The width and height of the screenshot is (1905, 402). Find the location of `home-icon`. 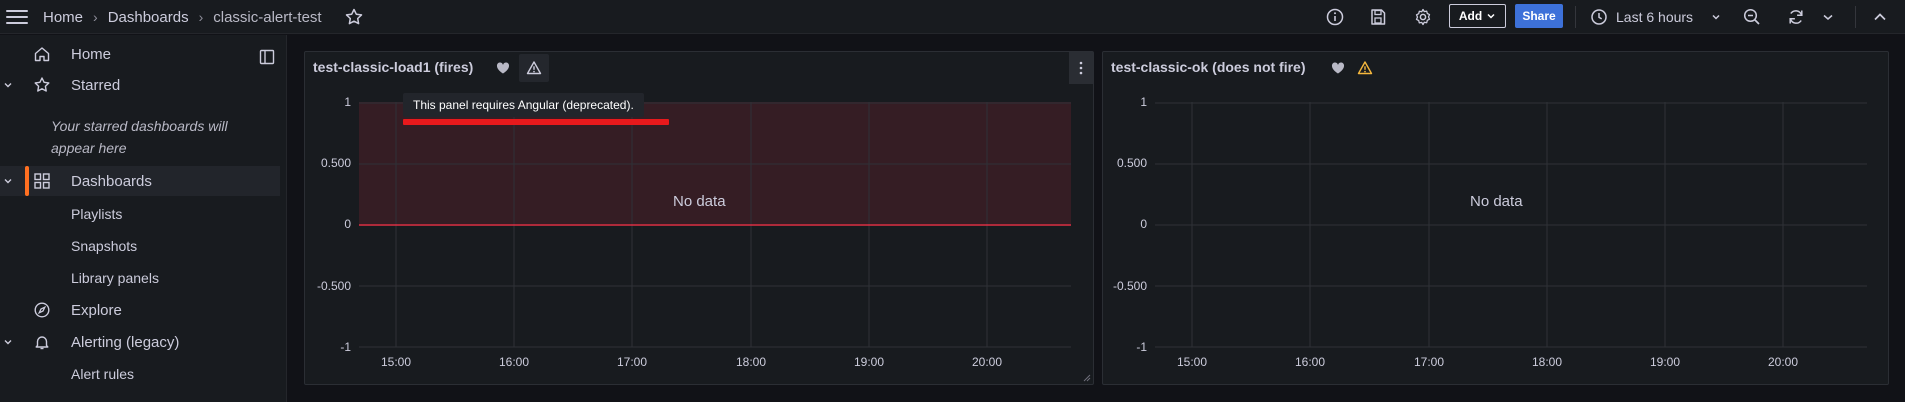

home-icon is located at coordinates (42, 54).